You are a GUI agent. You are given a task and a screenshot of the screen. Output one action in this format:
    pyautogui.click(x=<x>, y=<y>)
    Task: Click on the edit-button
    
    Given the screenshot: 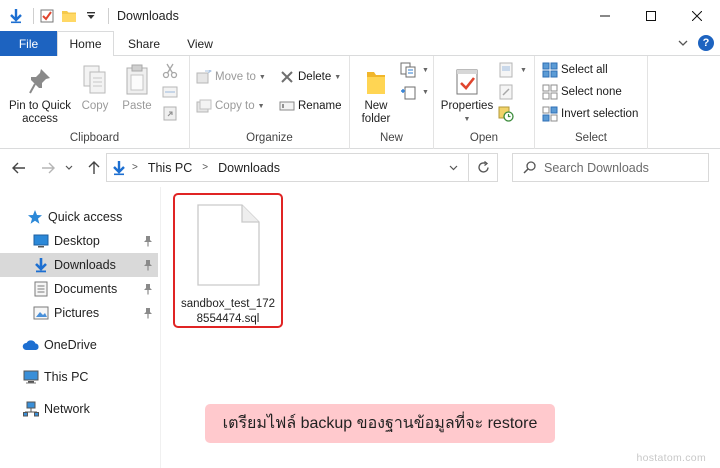 What is the action you would take?
    pyautogui.click(x=507, y=92)
    